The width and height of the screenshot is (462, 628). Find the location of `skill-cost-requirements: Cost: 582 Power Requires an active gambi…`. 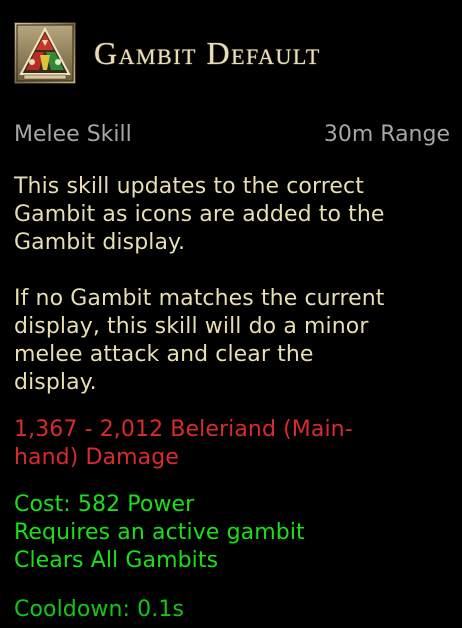

skill-cost-requirements: Cost: 582 Power Requires an active gambi… is located at coordinates (159, 532).